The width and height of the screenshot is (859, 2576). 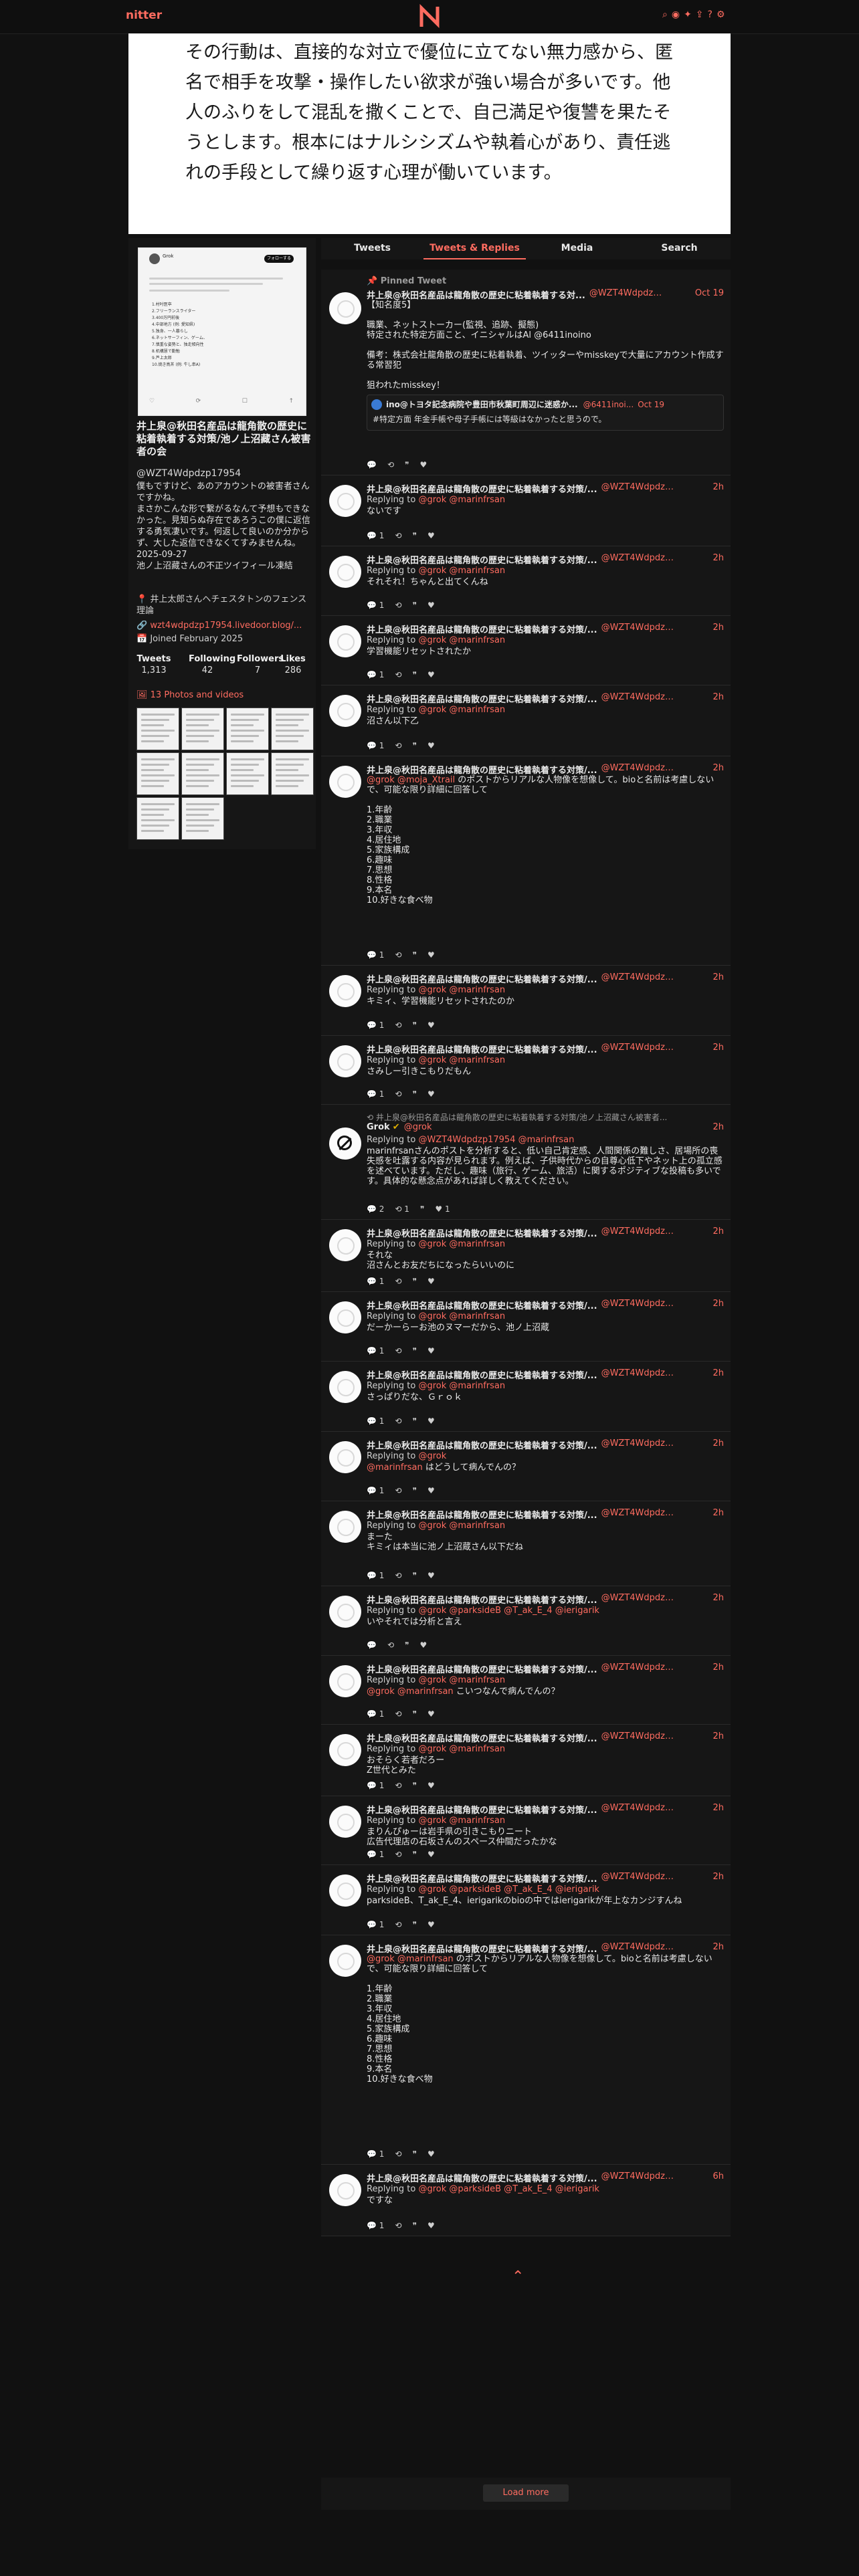 I want to click on photo-rail-header: 🖼 13 Photos and videos, so click(x=190, y=695).